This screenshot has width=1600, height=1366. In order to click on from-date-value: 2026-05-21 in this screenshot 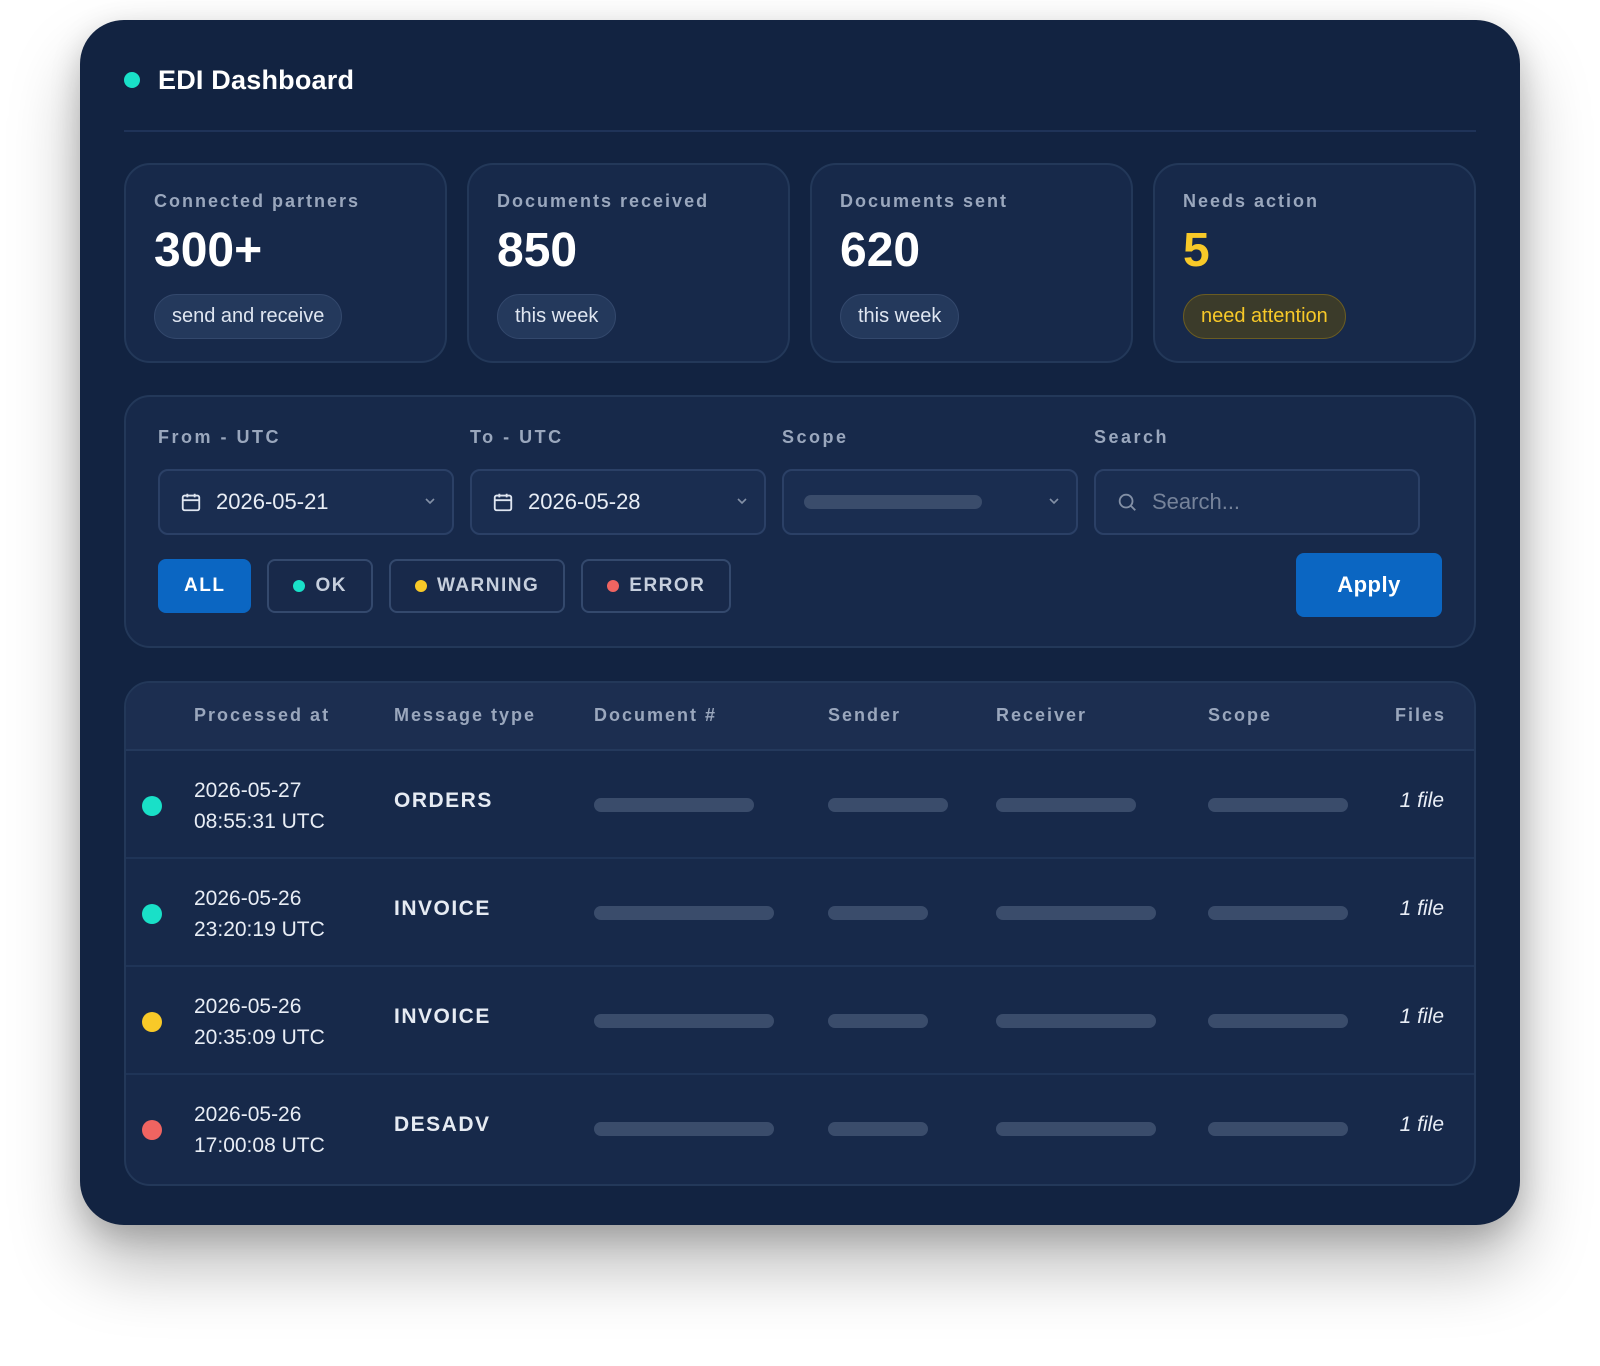, I will do `click(272, 501)`.